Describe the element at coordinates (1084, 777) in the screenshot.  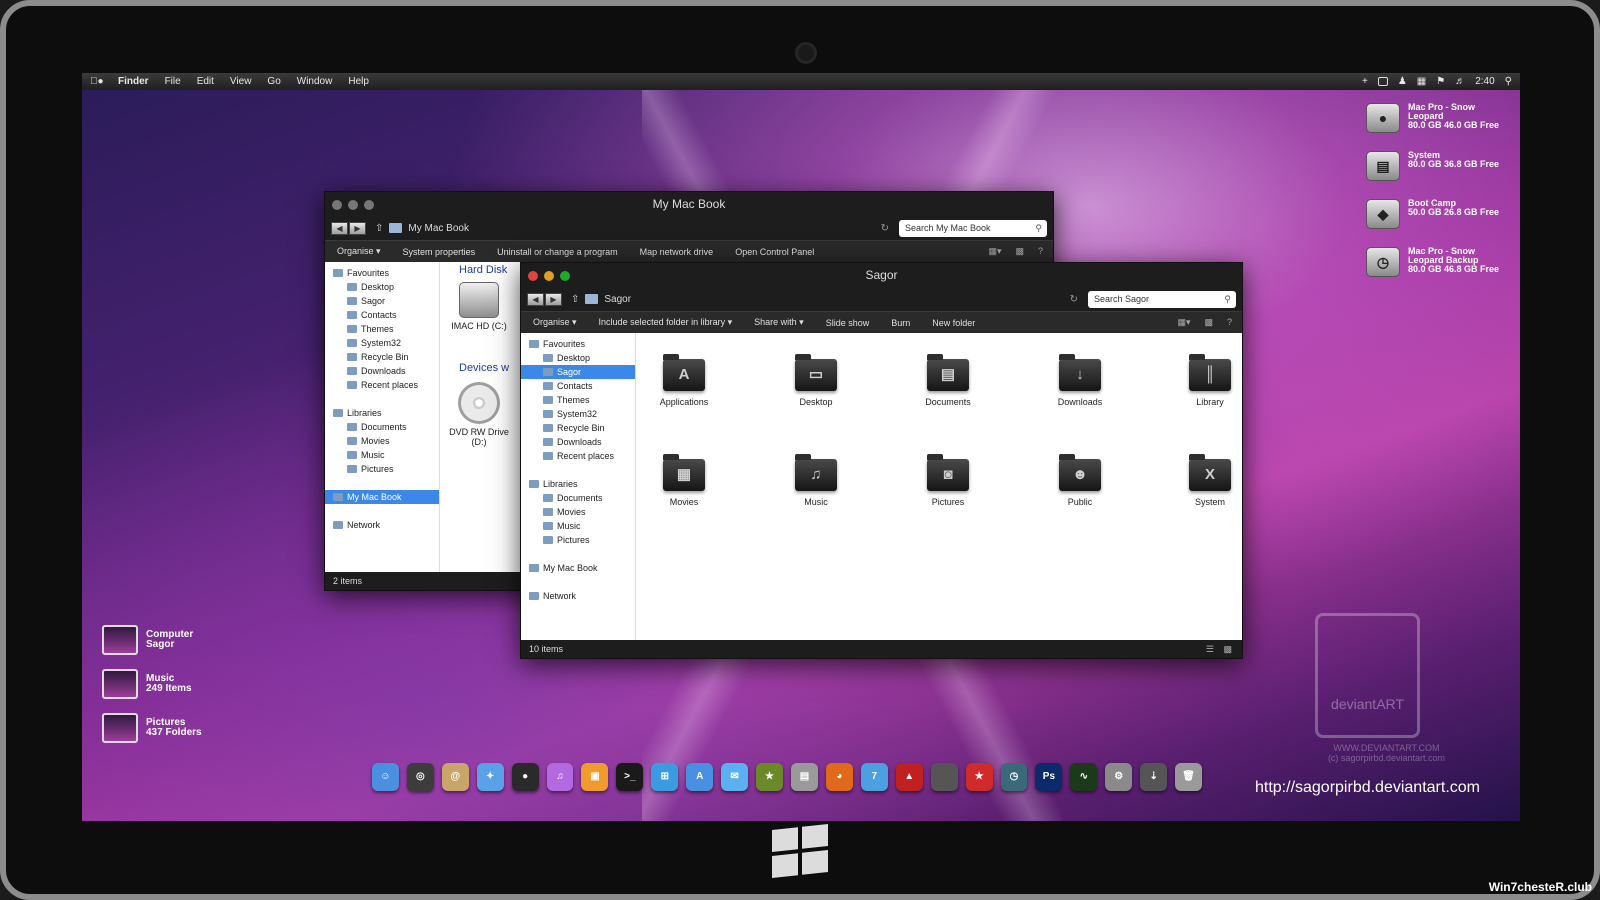
I see `activity-monitor-icon: ∿` at that location.